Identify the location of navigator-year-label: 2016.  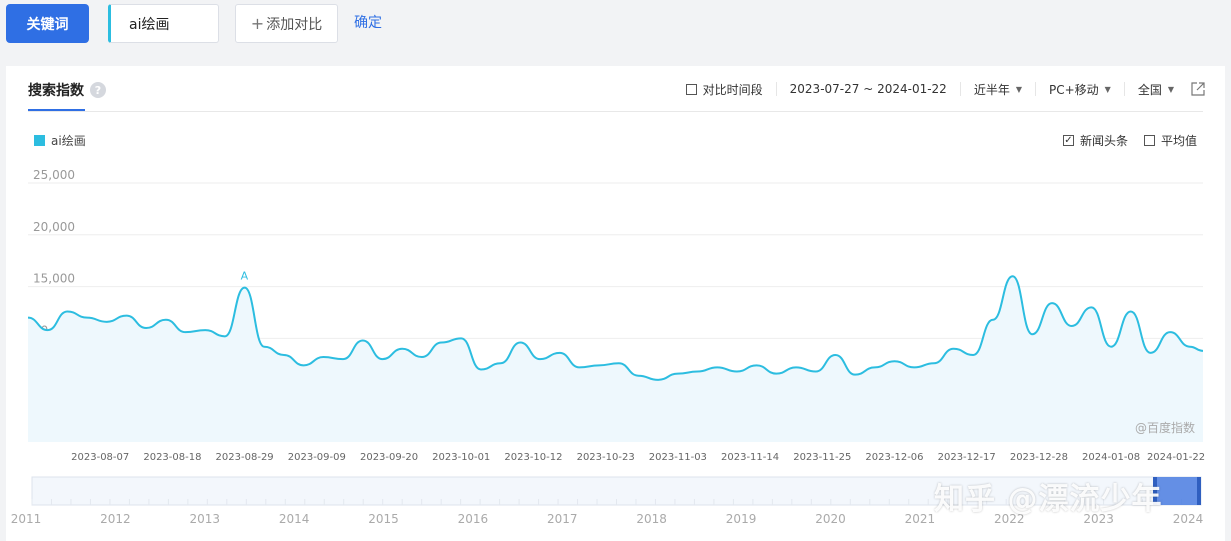
(473, 519).